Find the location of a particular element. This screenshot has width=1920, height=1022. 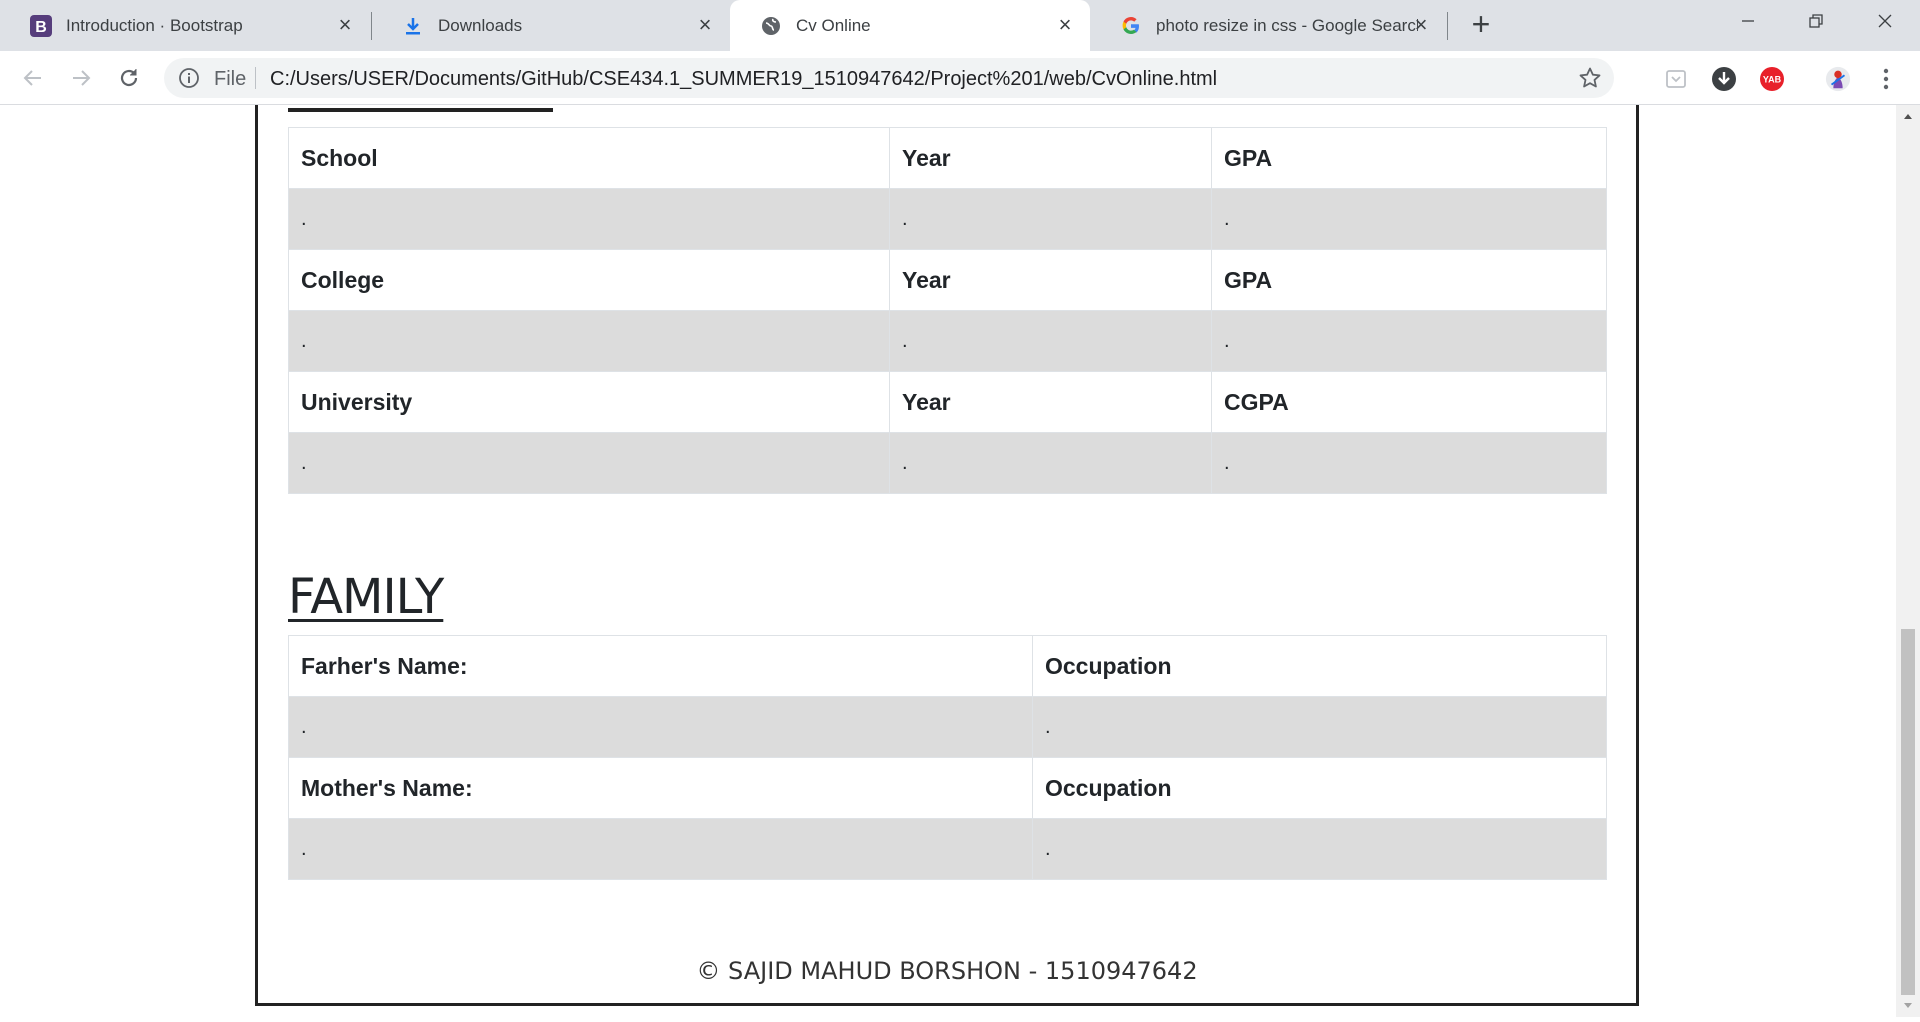

globe-icon is located at coordinates (771, 26).